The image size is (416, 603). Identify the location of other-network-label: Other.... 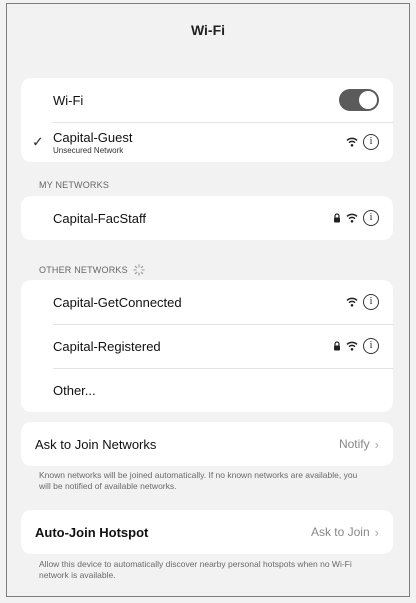
(74, 390).